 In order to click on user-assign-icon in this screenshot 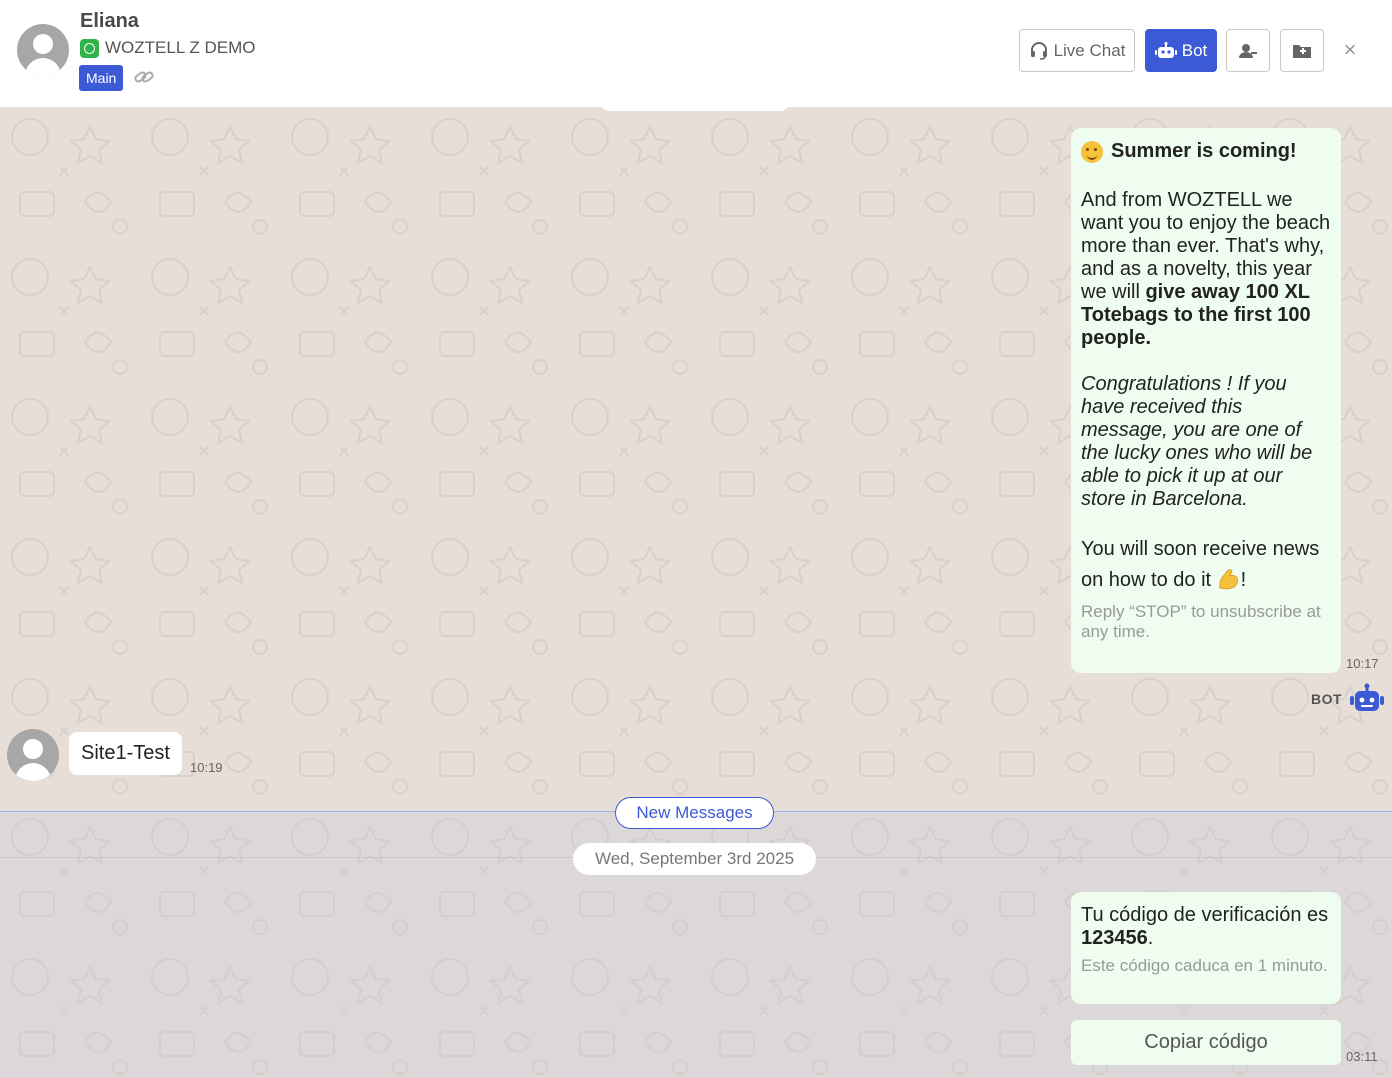, I will do `click(1248, 50)`.